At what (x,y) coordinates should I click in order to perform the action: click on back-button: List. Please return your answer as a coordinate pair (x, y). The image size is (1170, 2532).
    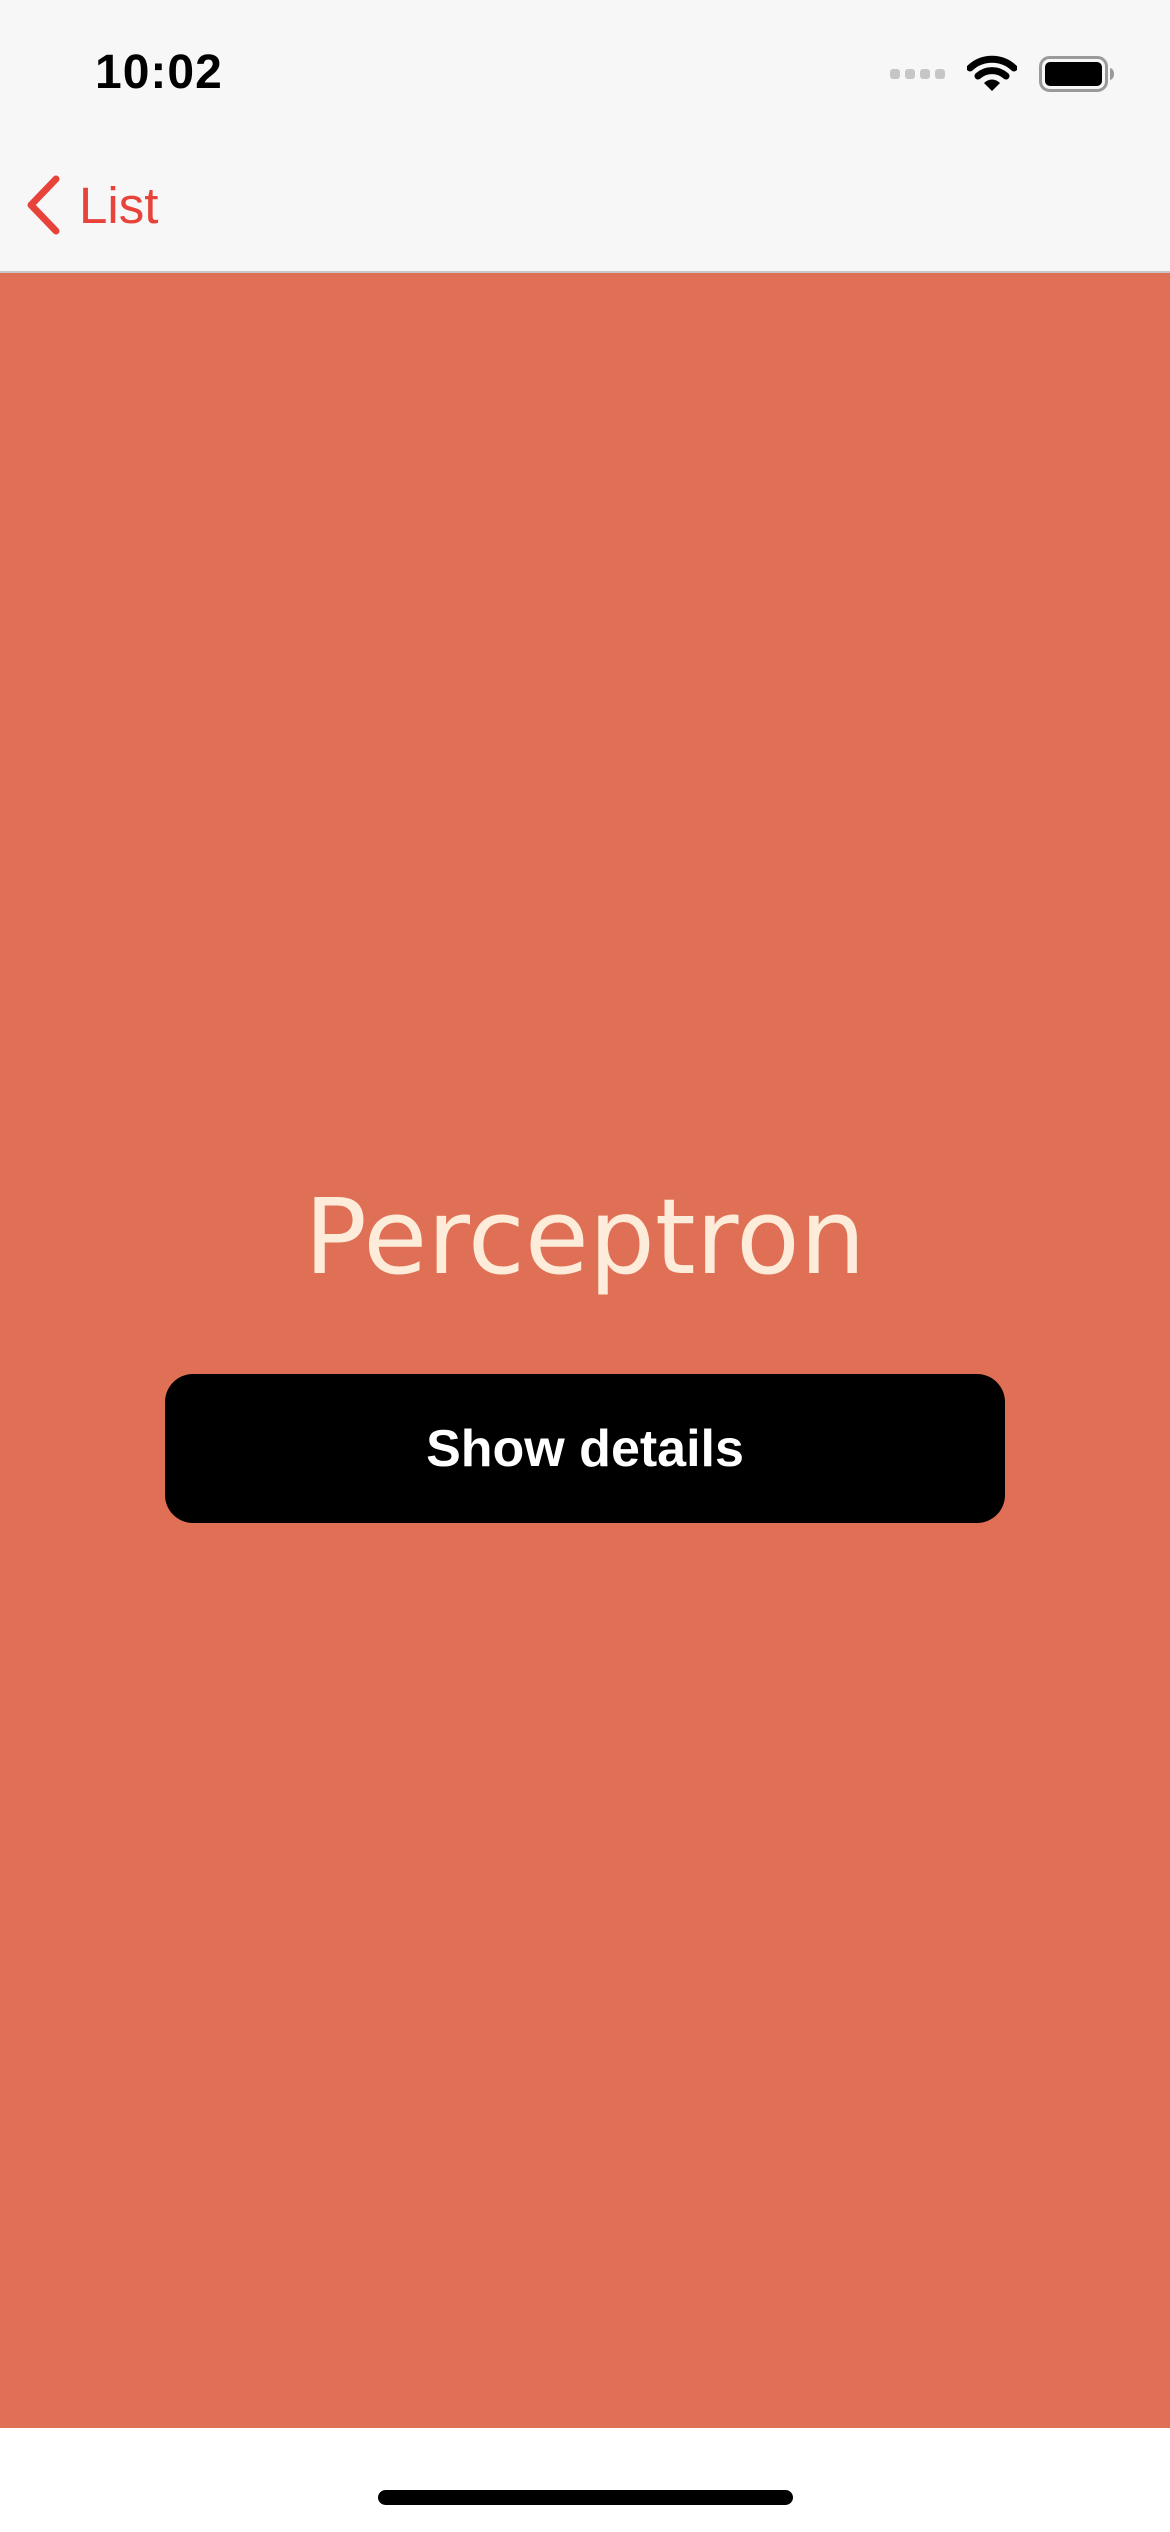
    Looking at the image, I should click on (91, 205).